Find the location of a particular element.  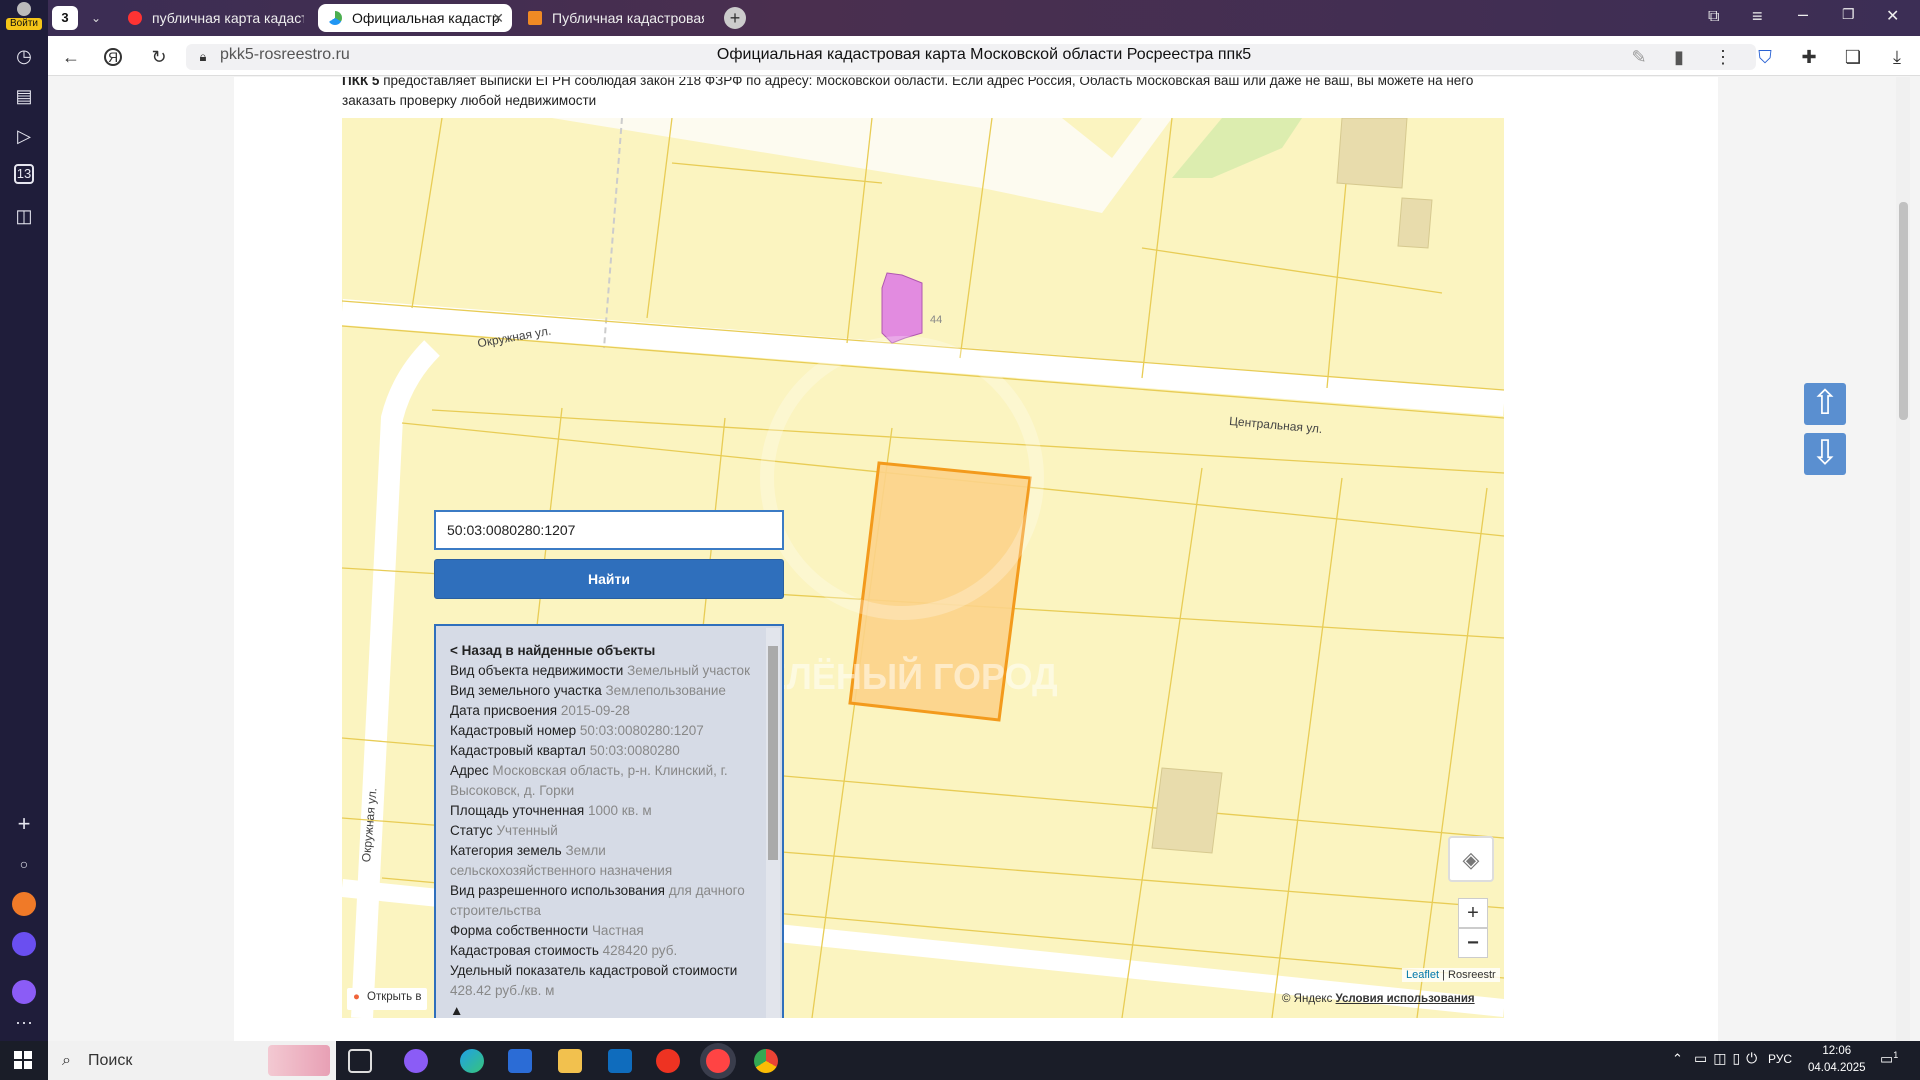

cadastral-search-input: 50:03:0080280:1207 is located at coordinates (609, 530).